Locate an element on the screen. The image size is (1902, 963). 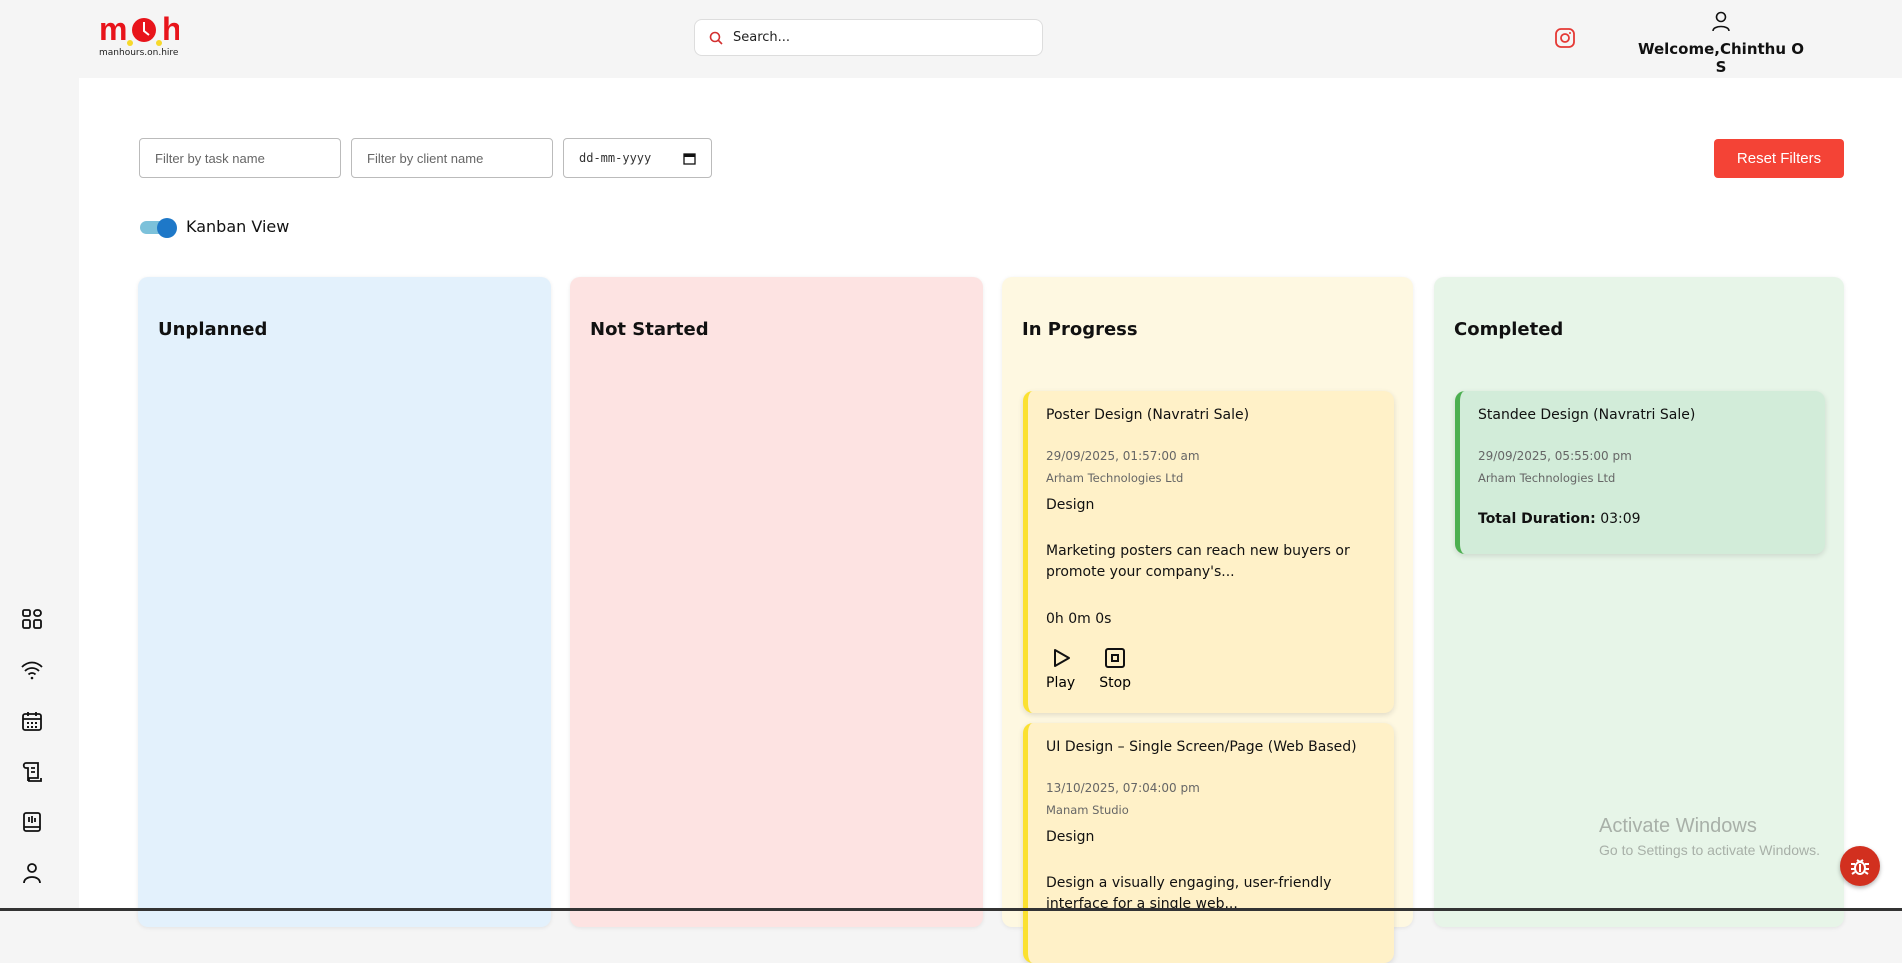
column-not-started: Not Started is located at coordinates (776, 602).